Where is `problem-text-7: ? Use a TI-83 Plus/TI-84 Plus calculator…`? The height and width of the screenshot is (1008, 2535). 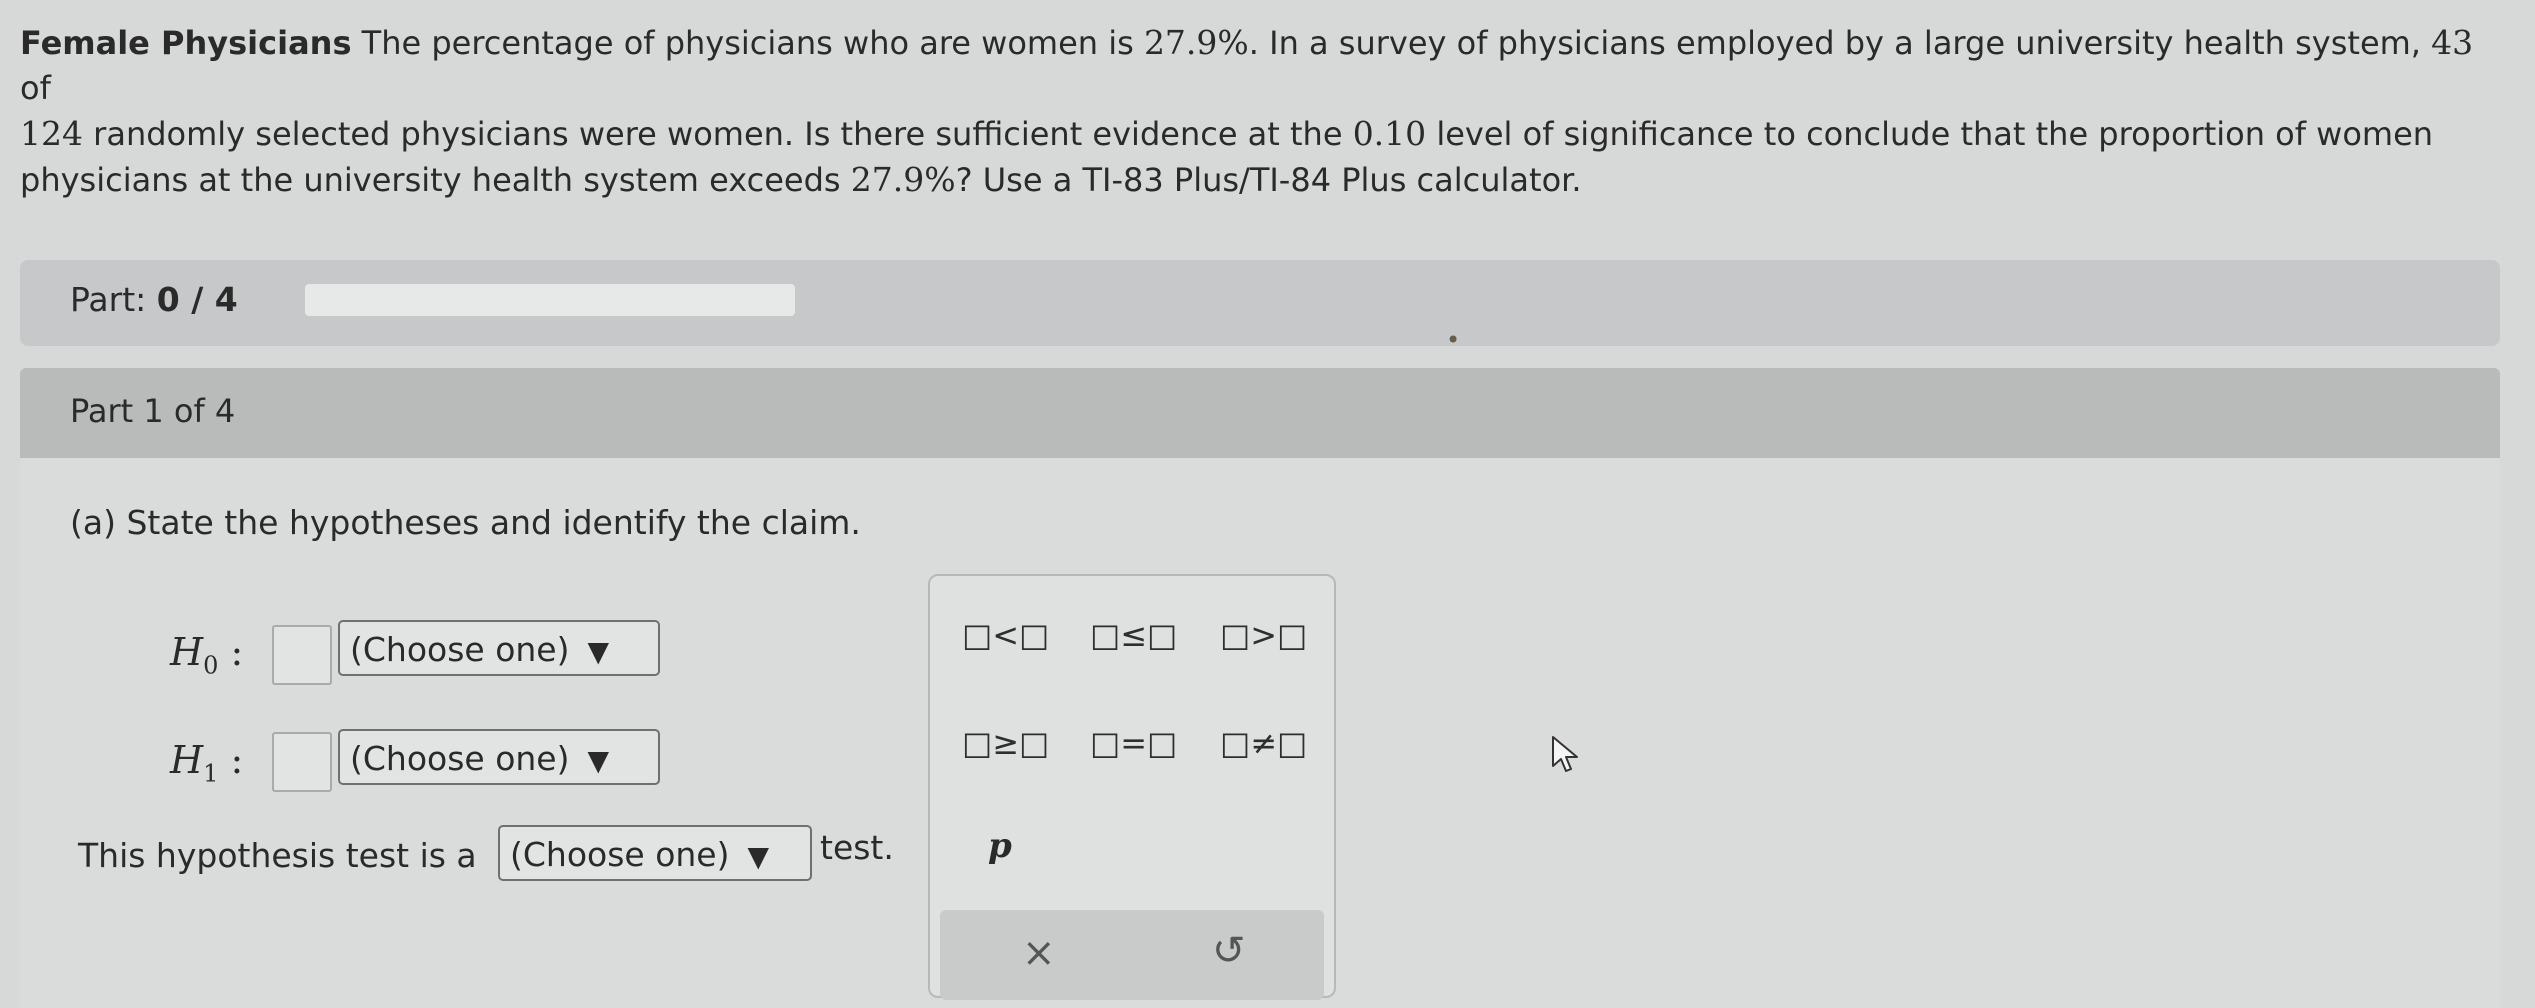
problem-text-7: ? Use a TI-83 Plus/TI-84 Plus calculator… is located at coordinates (1268, 180).